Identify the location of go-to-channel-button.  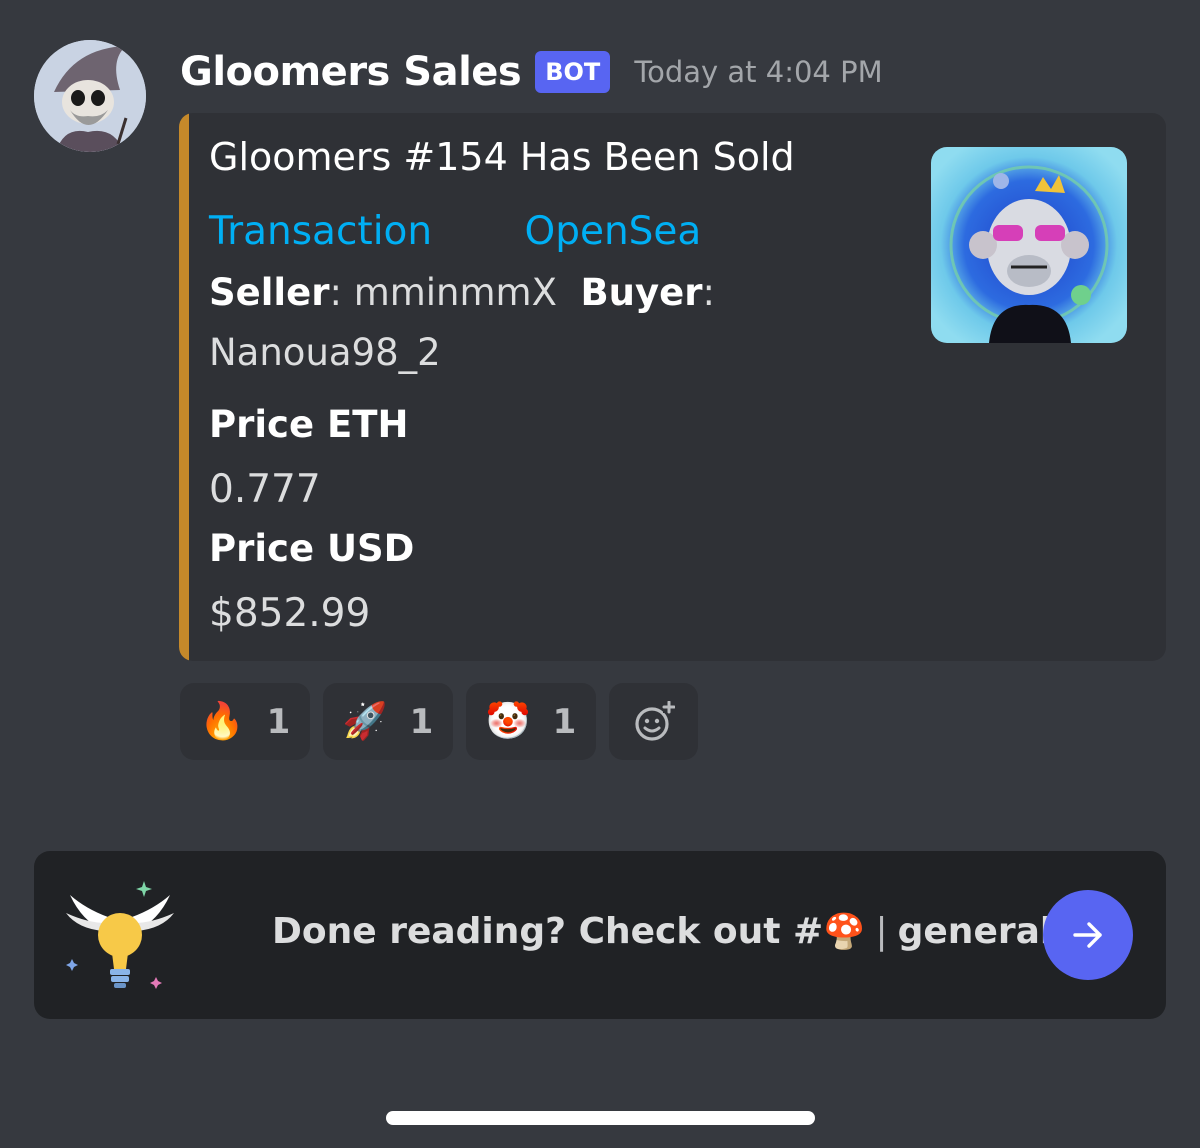
(1088, 935).